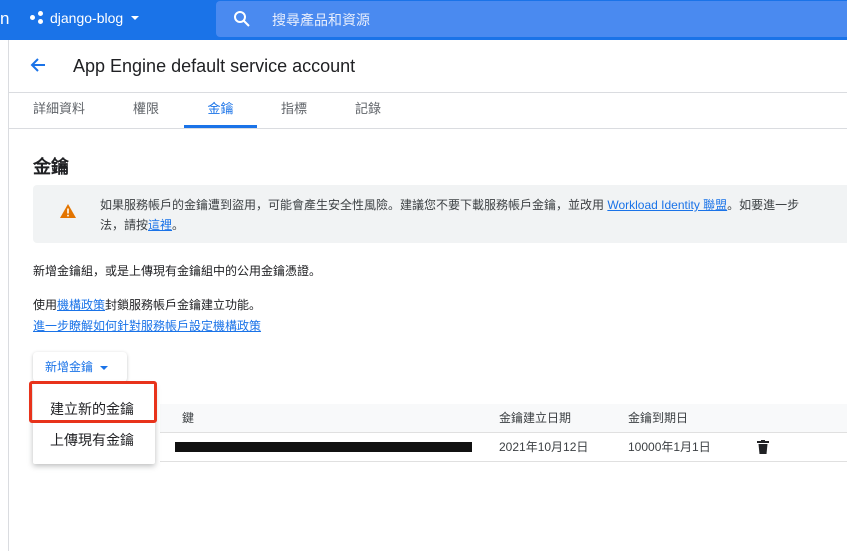  Describe the element at coordinates (68, 211) in the screenshot. I see `warning-icon` at that location.